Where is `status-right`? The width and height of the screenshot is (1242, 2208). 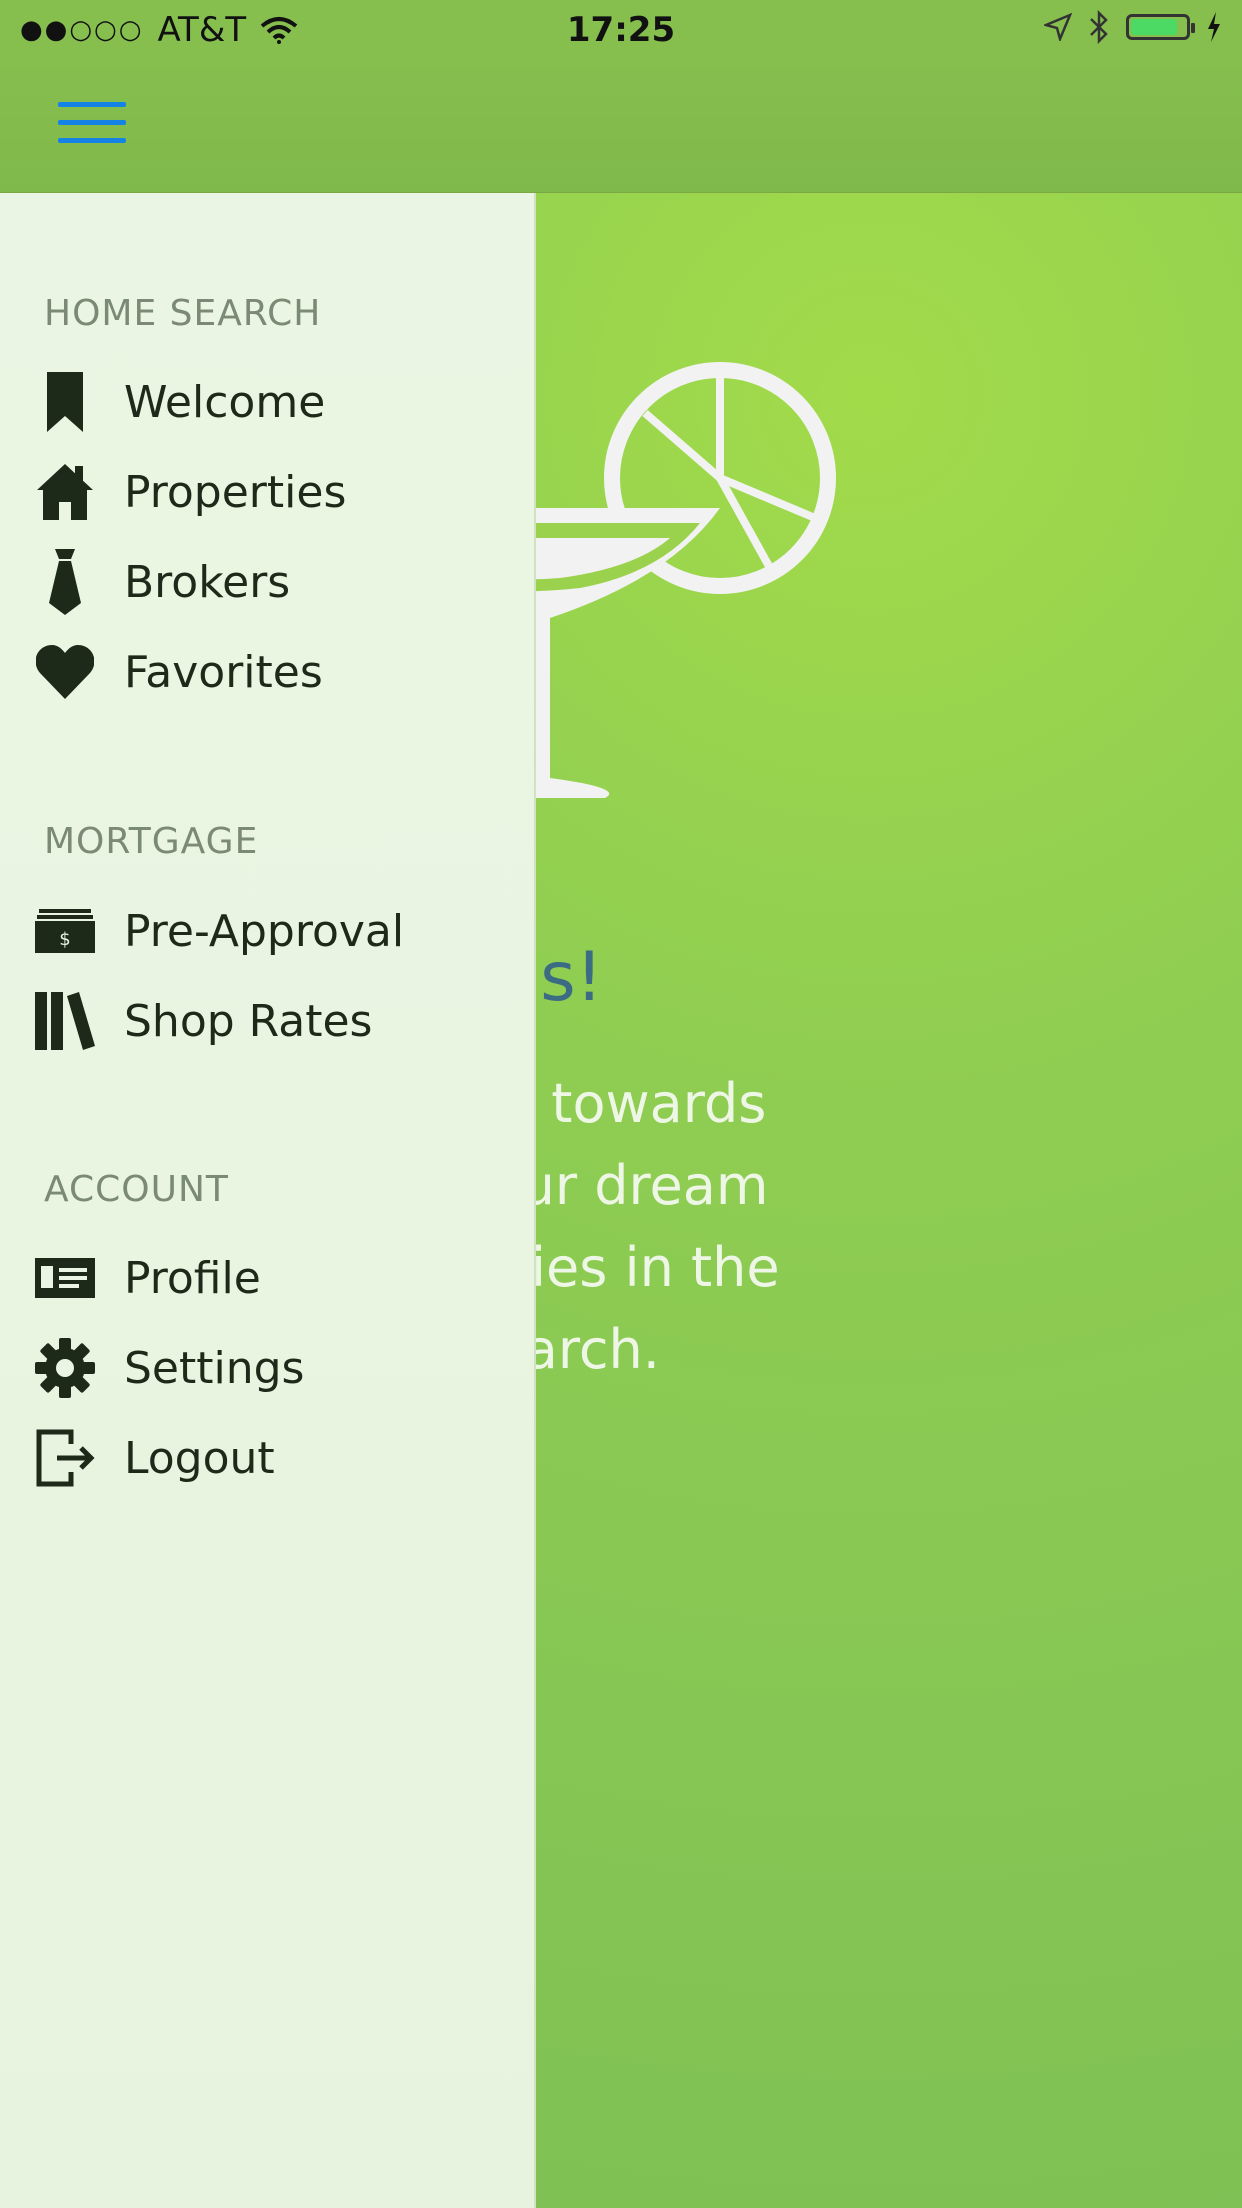 status-right is located at coordinates (1133, 27).